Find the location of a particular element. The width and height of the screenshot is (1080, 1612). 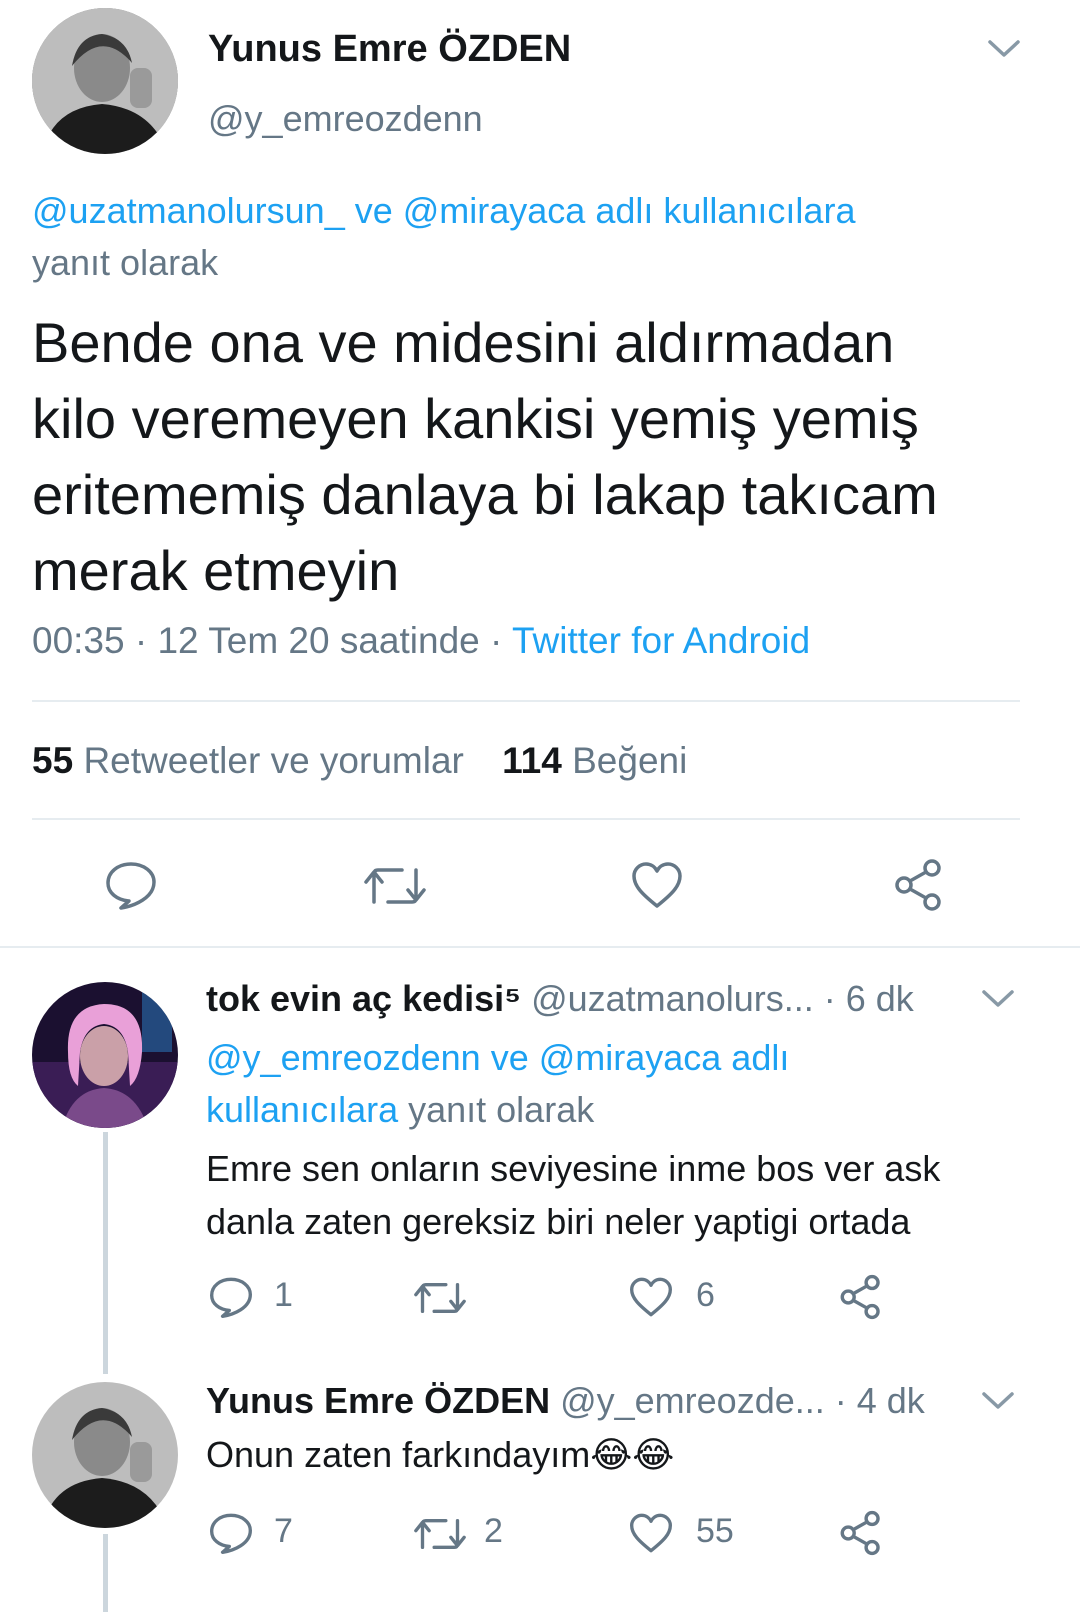

tweet-text-line: kilo veremeyen kankisi yemiş yemiş is located at coordinates (475, 418).